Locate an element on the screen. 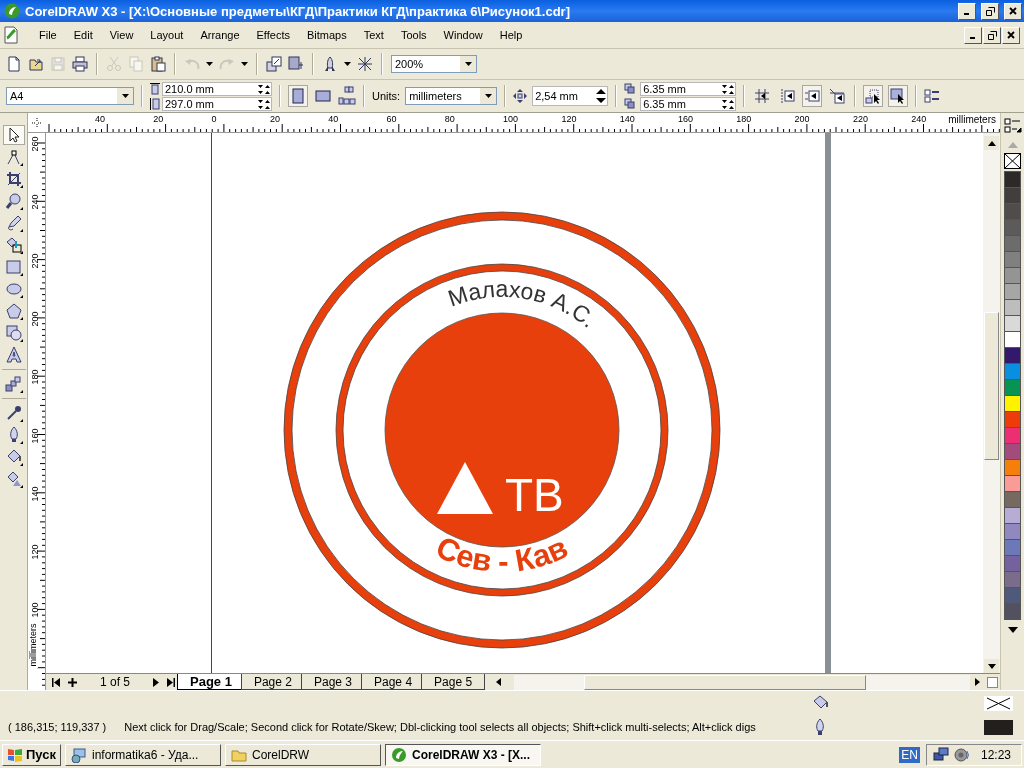 This screenshot has height=768, width=1024. width-field: 210.0 mm is located at coordinates (217, 88).